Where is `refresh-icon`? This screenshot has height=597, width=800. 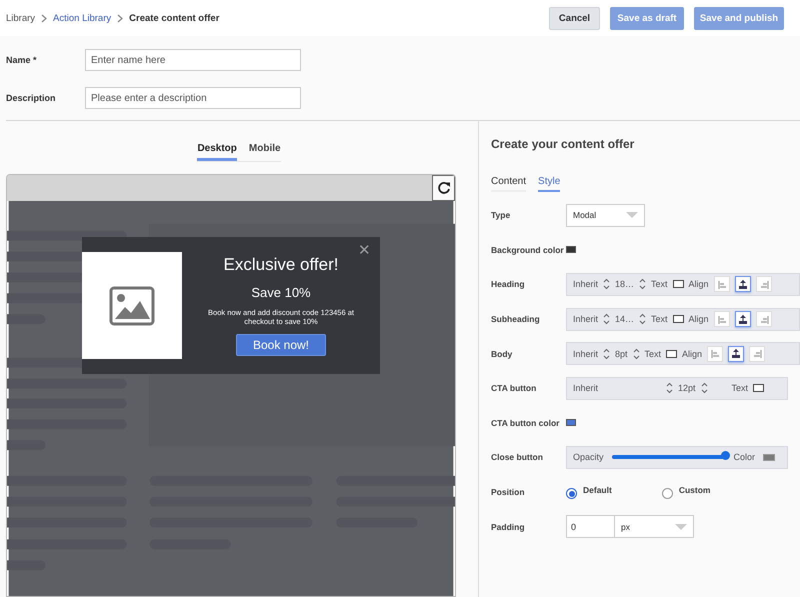
refresh-icon is located at coordinates (443, 188).